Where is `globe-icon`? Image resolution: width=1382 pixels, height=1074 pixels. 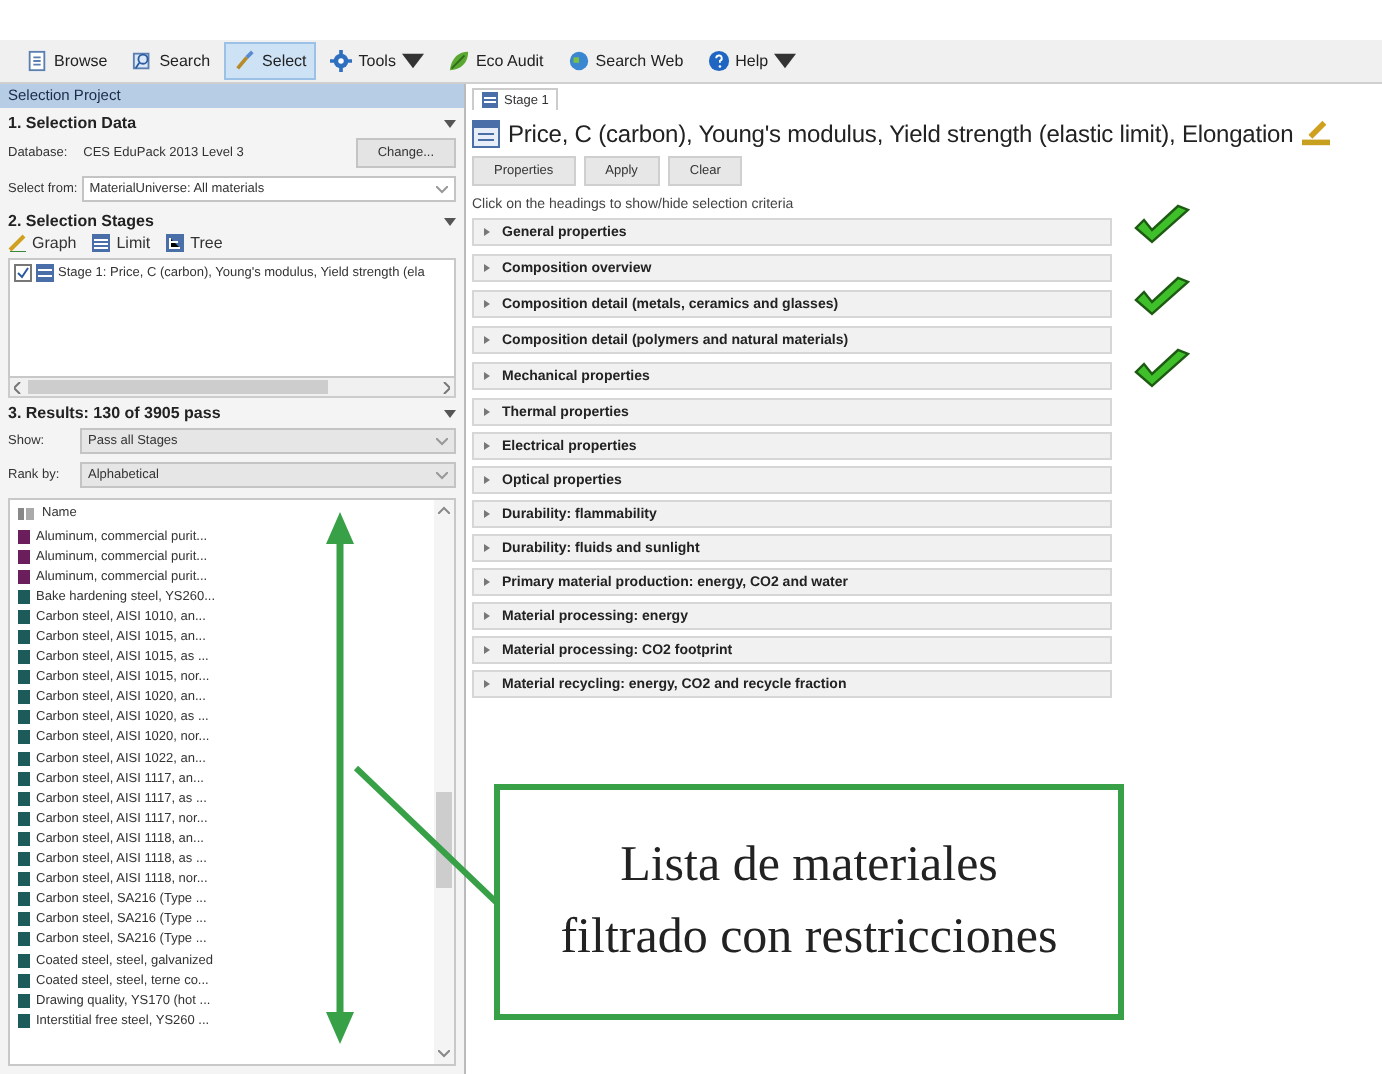 globe-icon is located at coordinates (578, 61).